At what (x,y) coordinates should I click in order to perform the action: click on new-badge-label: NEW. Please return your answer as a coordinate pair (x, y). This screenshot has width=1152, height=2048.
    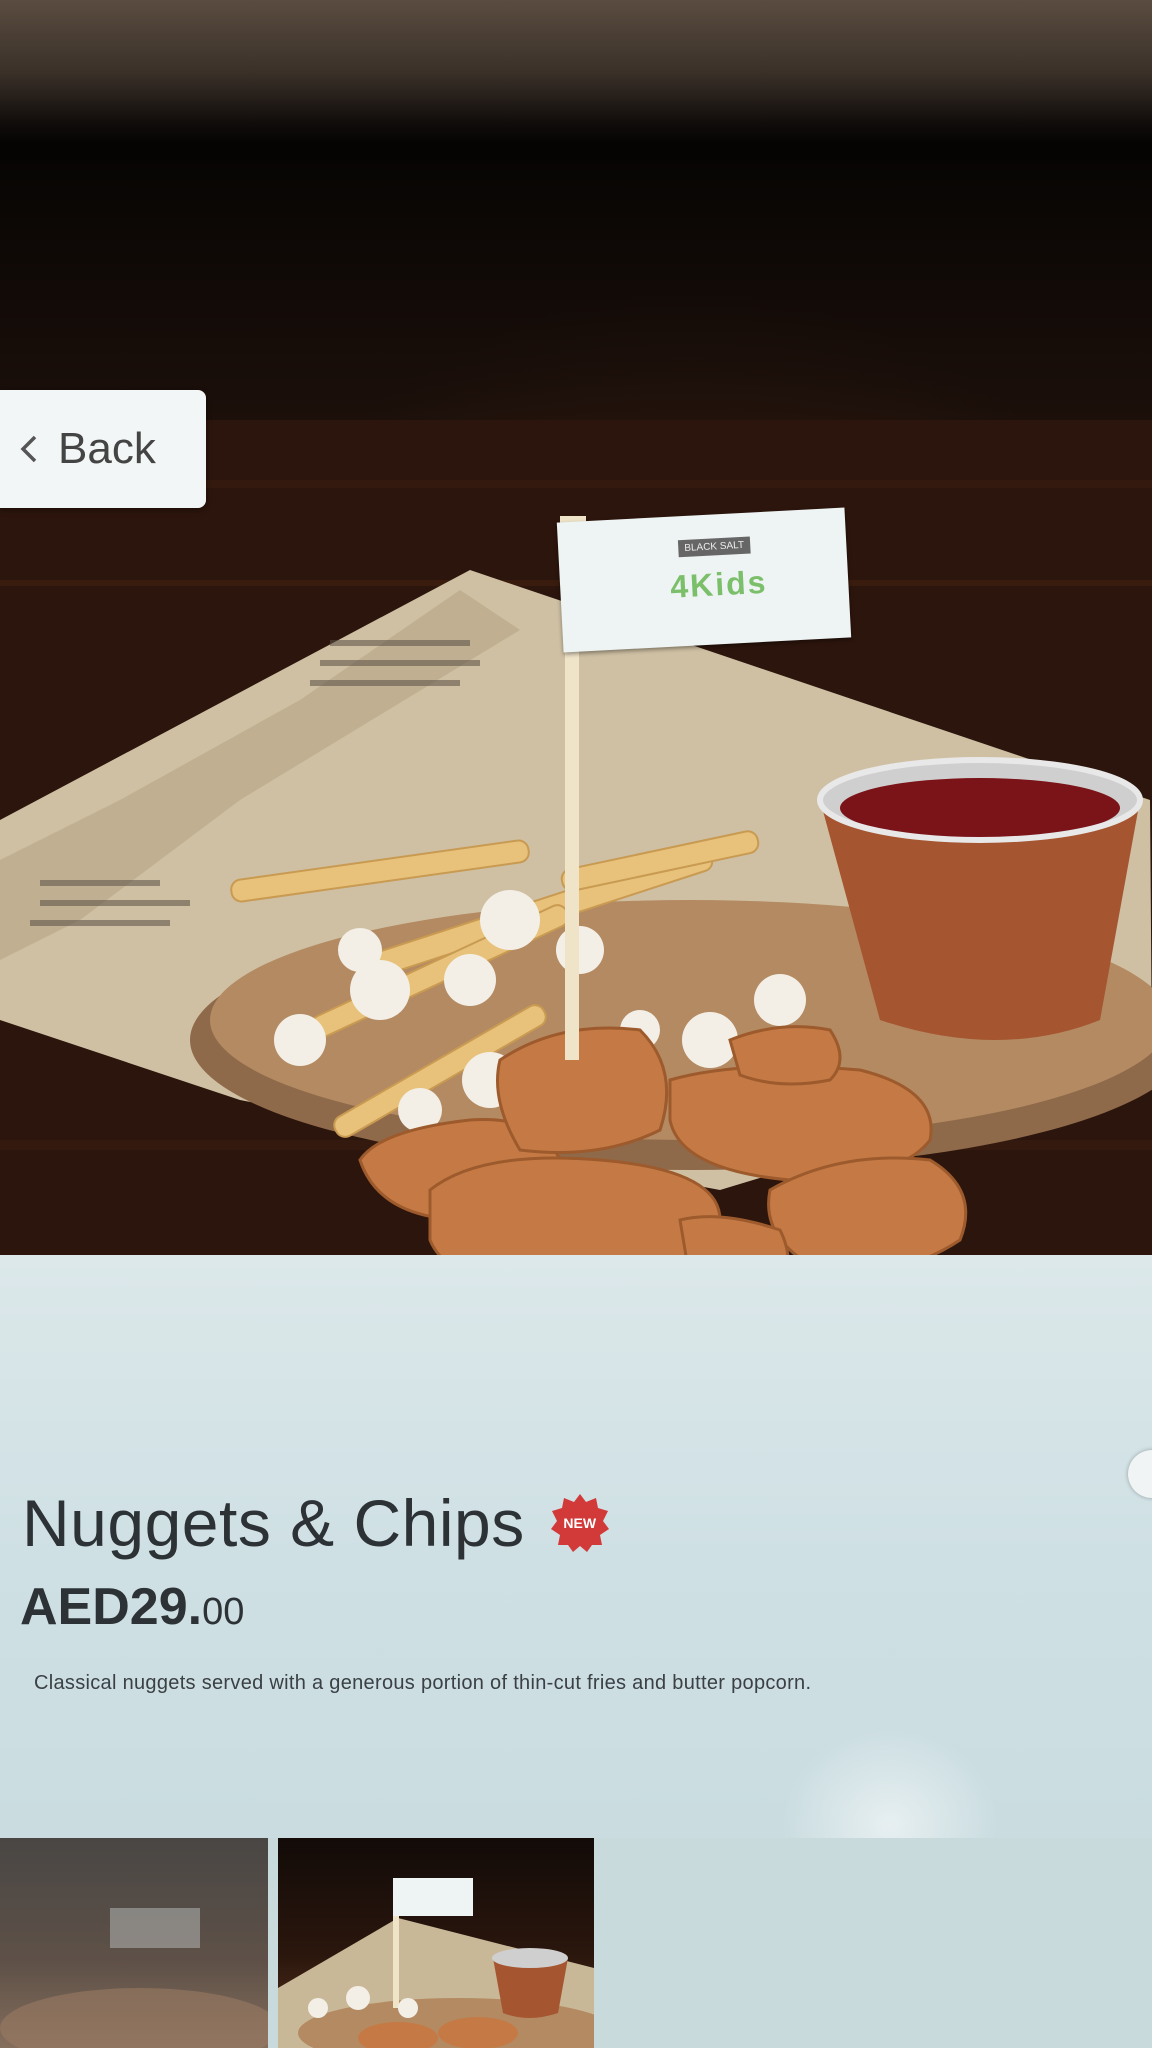
    Looking at the image, I should click on (580, 1523).